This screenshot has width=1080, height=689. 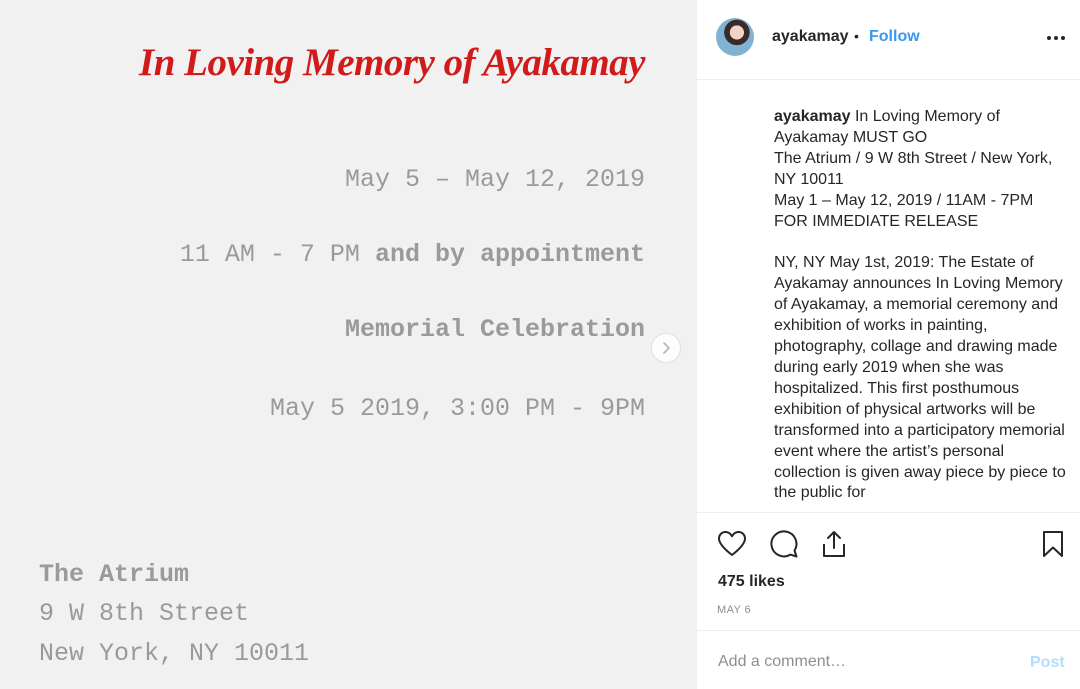 I want to click on image-hours-bold: and by appointment, so click(x=509, y=254).